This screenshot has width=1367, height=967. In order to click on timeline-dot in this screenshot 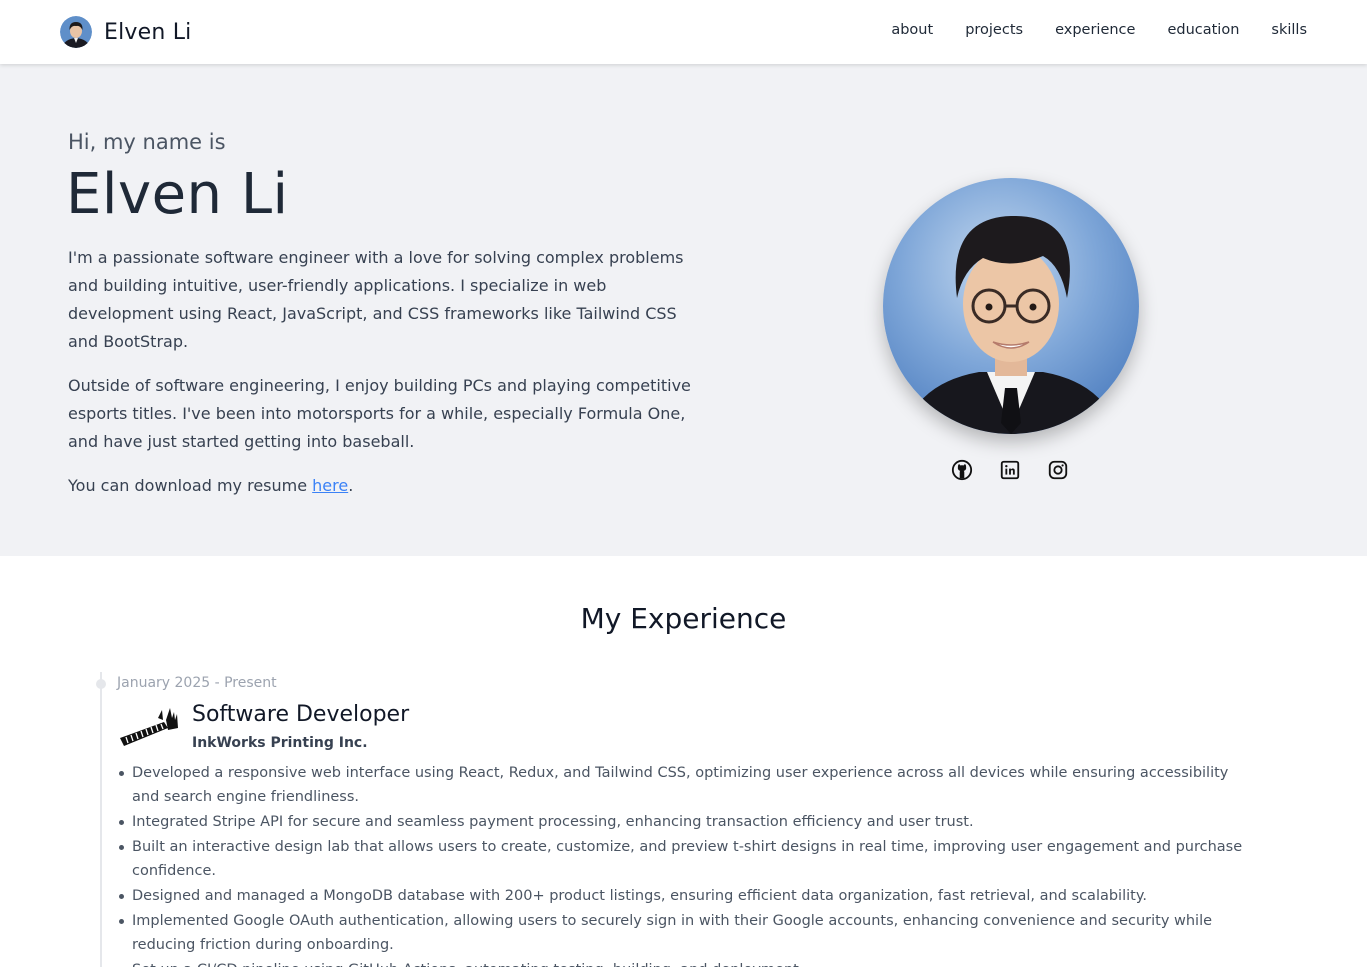, I will do `click(101, 684)`.